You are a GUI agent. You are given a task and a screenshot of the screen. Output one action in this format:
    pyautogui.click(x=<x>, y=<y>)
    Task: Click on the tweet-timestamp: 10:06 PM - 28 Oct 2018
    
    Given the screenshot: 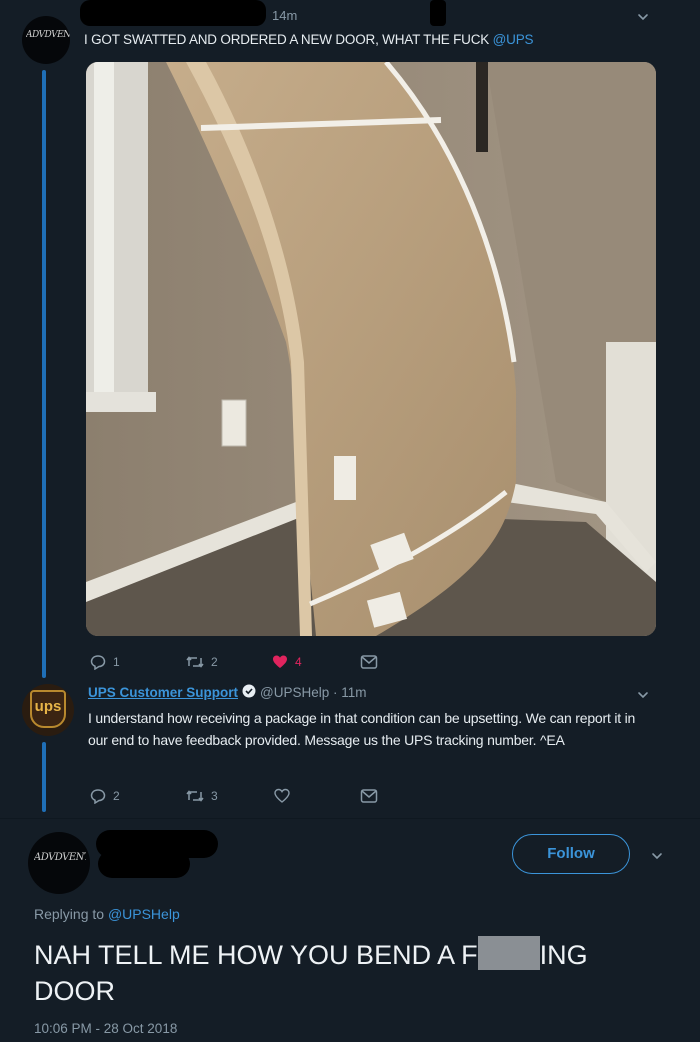 What is the action you would take?
    pyautogui.click(x=105, y=1028)
    